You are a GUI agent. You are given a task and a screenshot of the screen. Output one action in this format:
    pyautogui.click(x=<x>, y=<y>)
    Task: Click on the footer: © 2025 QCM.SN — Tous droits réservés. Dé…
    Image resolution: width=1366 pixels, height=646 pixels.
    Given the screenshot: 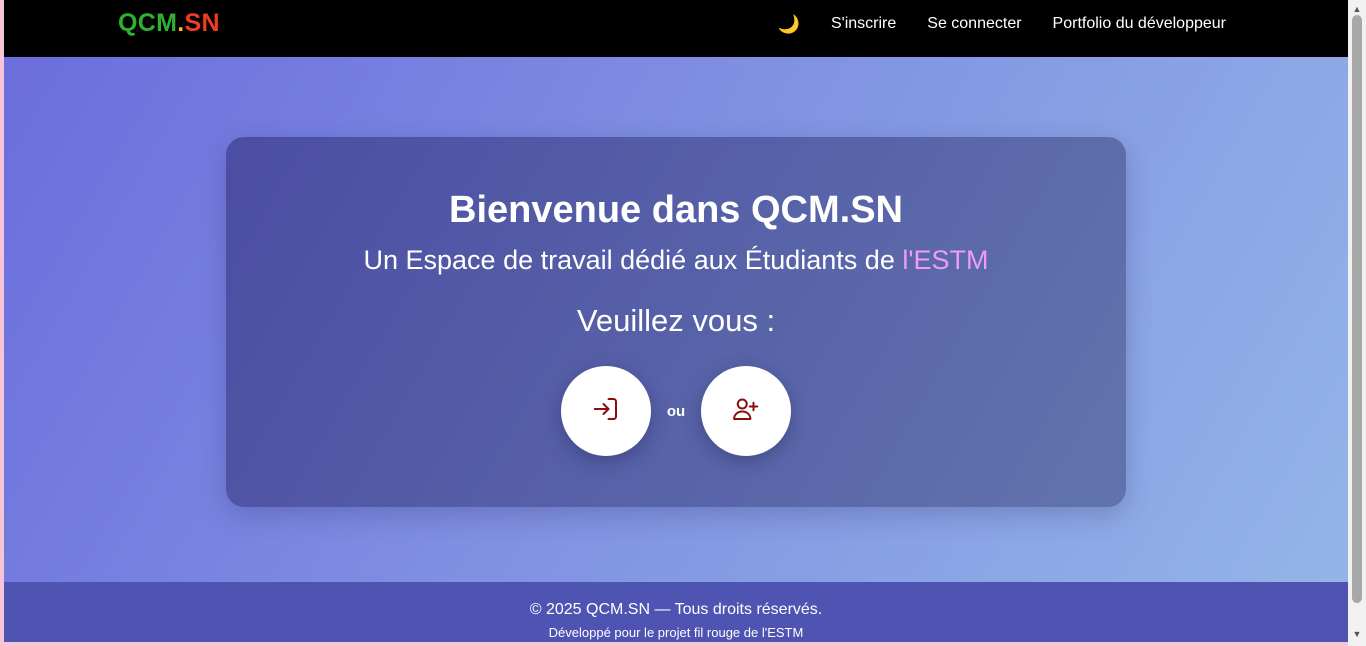 What is the action you would take?
    pyautogui.click(x=676, y=612)
    